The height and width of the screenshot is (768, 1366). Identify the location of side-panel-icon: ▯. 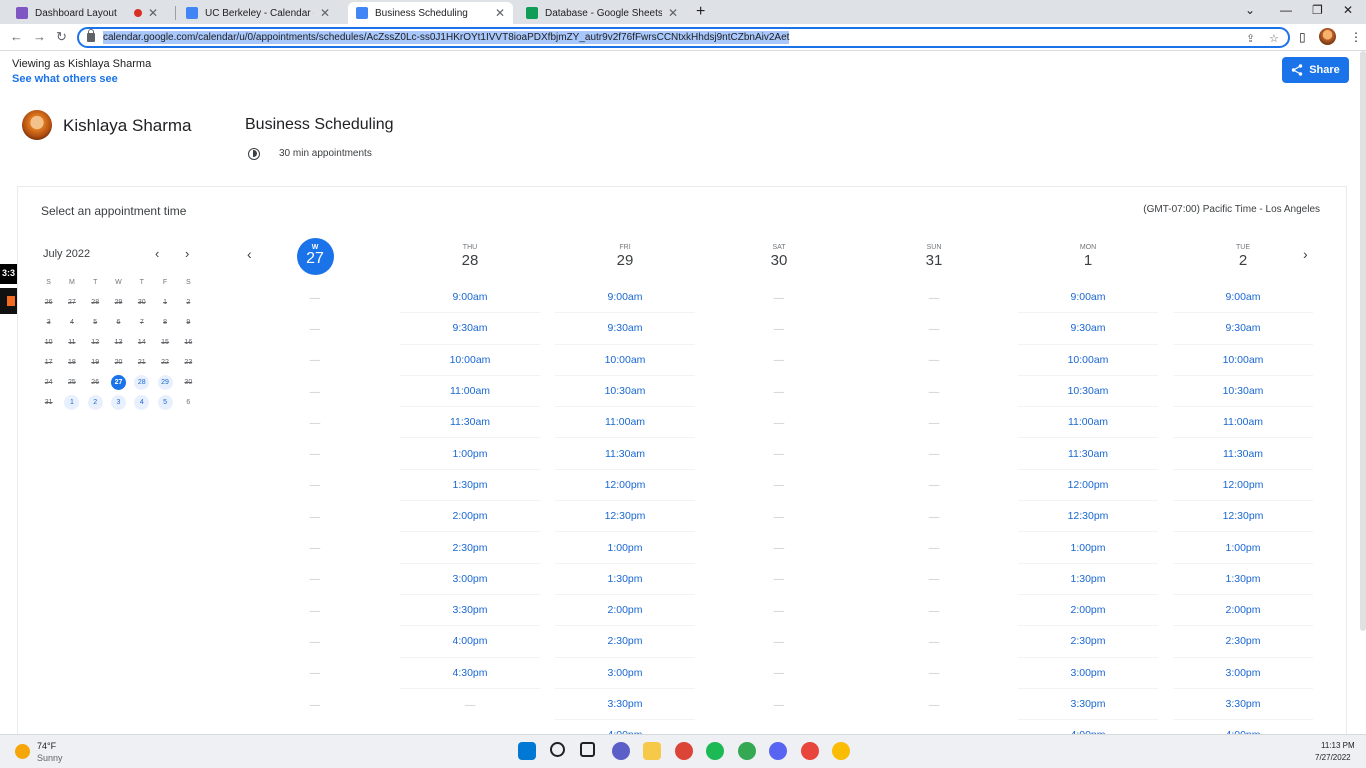
(1302, 37).